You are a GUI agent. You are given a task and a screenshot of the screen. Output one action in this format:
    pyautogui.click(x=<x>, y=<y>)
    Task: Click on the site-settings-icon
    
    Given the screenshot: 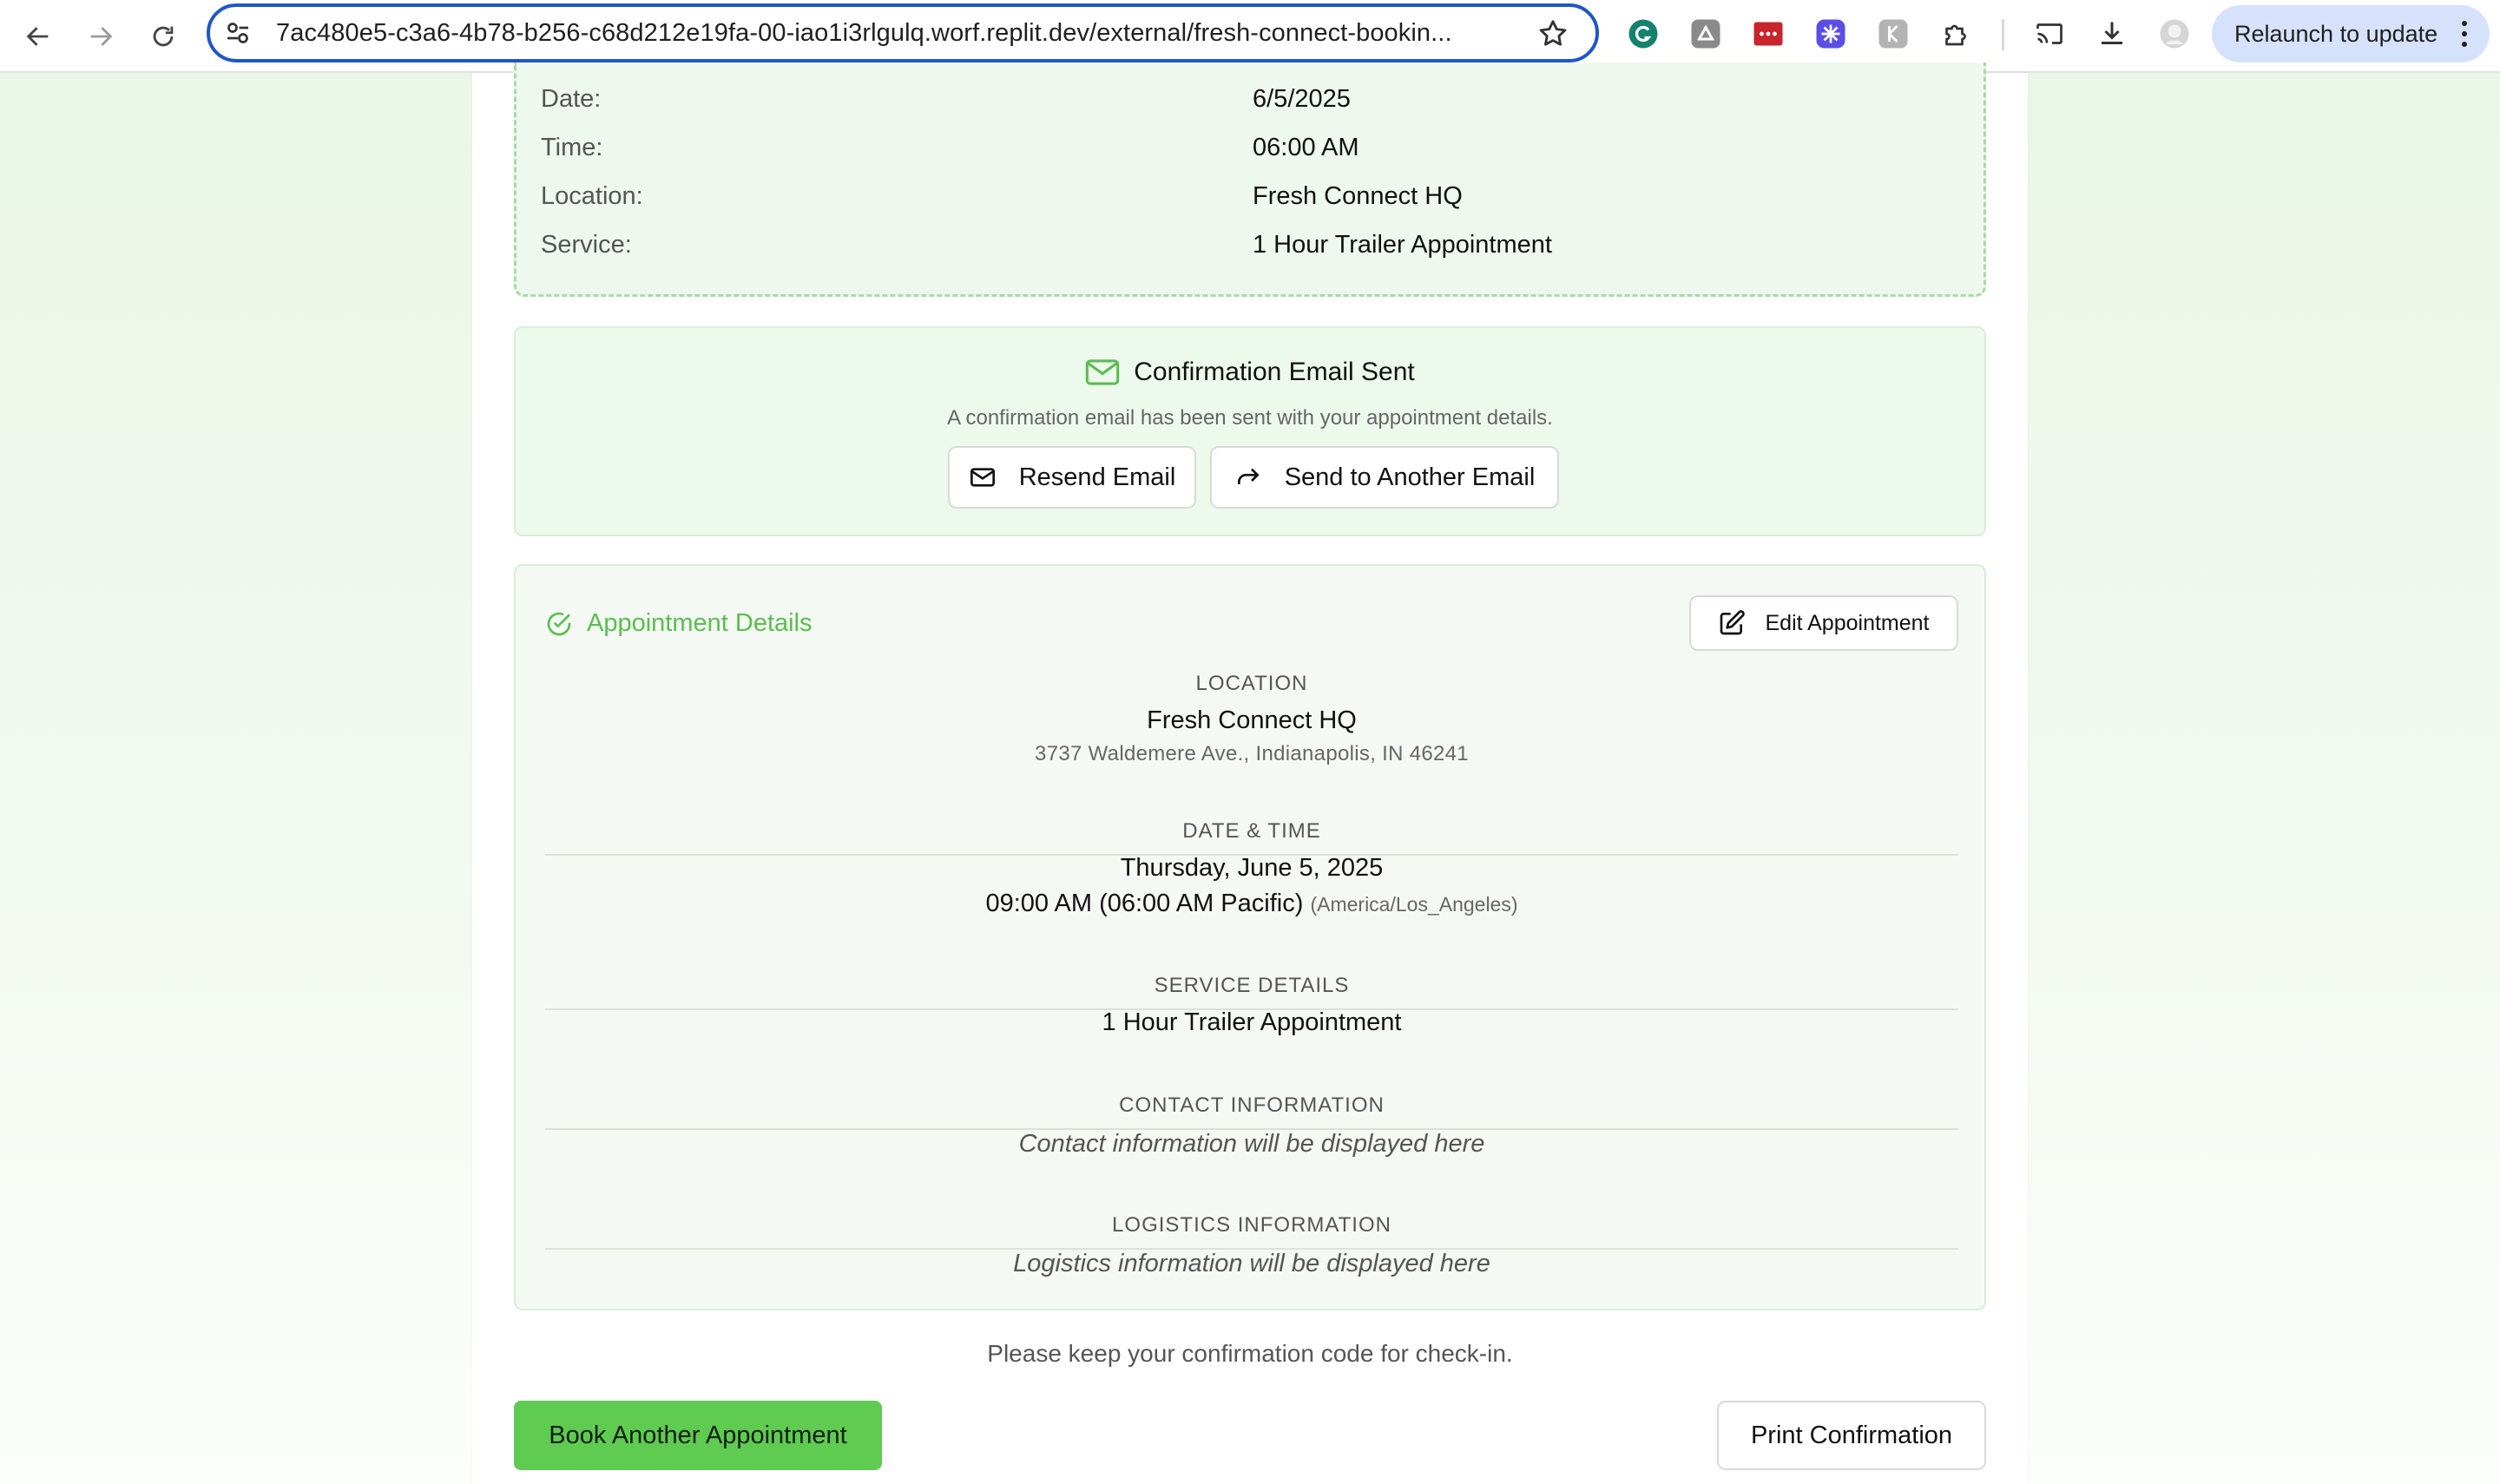 What is the action you would take?
    pyautogui.click(x=237, y=33)
    